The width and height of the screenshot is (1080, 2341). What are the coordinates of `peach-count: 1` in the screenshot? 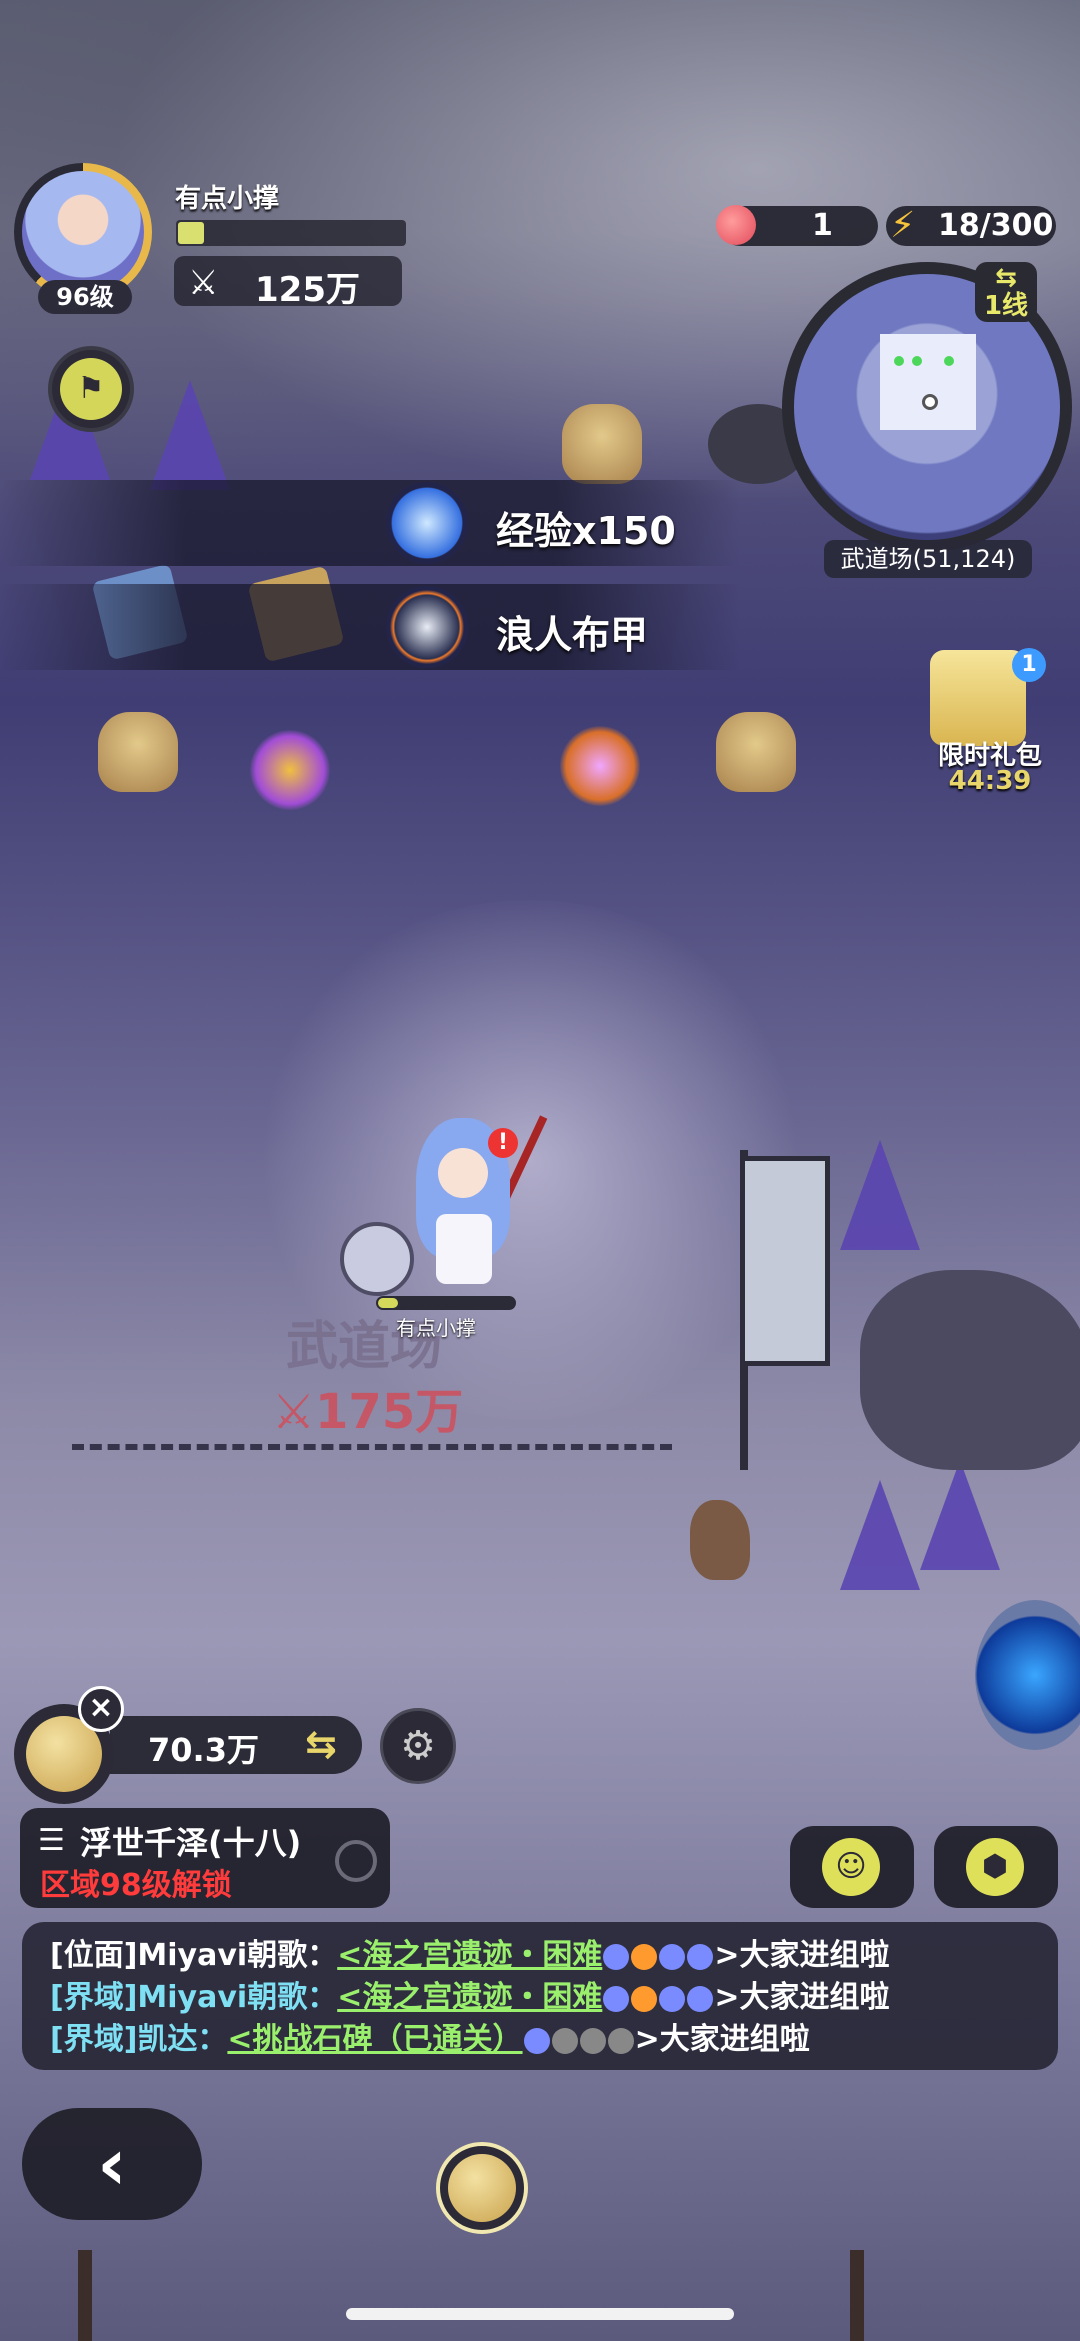 It's located at (822, 225).